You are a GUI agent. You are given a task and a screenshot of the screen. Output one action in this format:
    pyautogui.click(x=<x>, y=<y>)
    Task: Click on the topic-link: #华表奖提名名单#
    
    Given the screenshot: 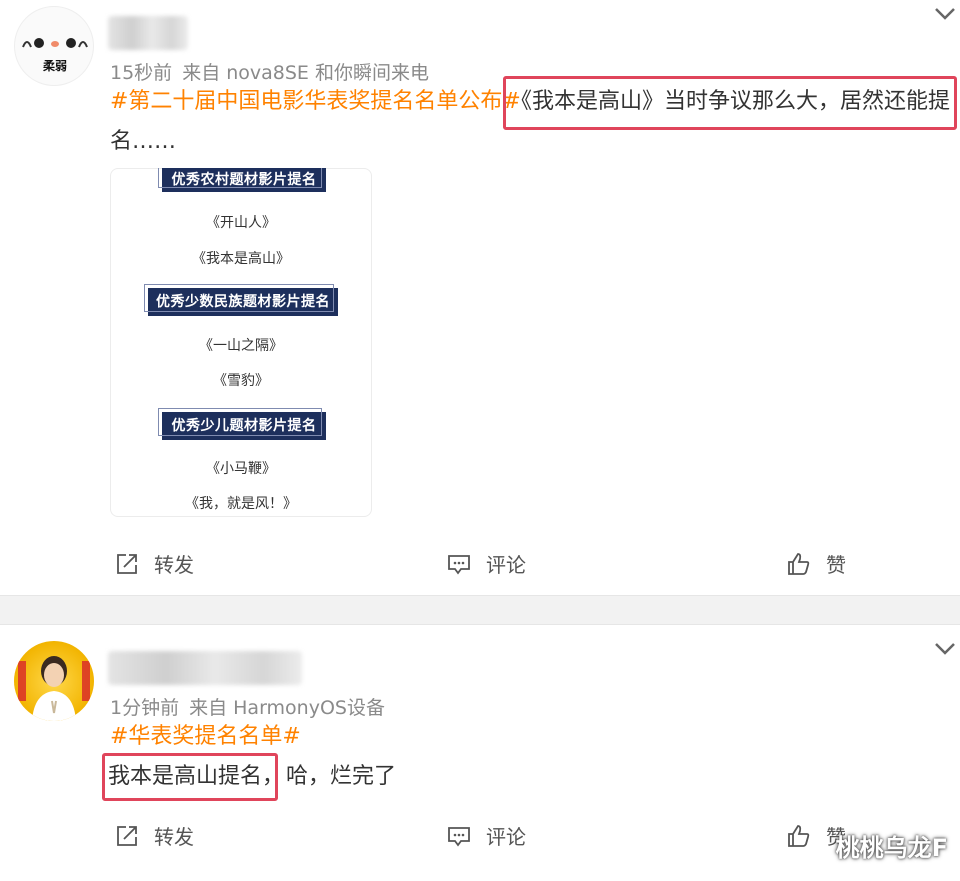 What is the action you would take?
    pyautogui.click(x=205, y=736)
    